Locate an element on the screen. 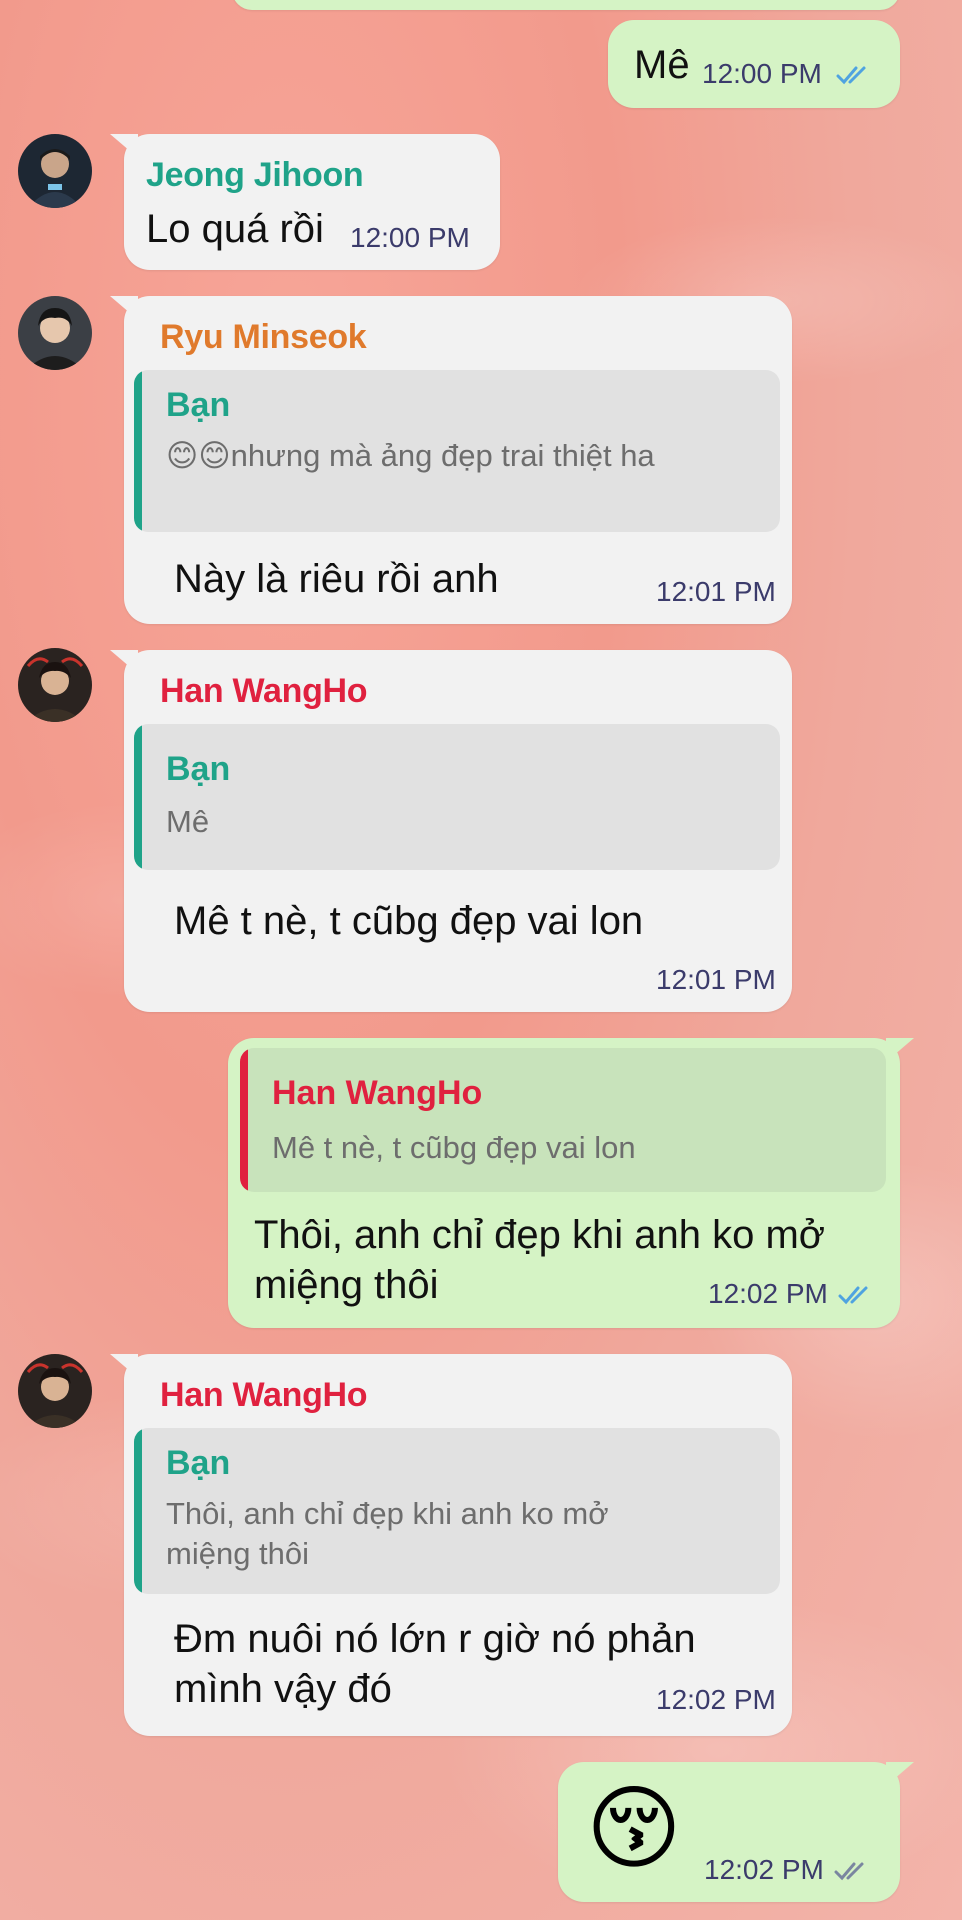 The image size is (962, 1920). sender-name: Jeong Jihoon is located at coordinates (255, 175).